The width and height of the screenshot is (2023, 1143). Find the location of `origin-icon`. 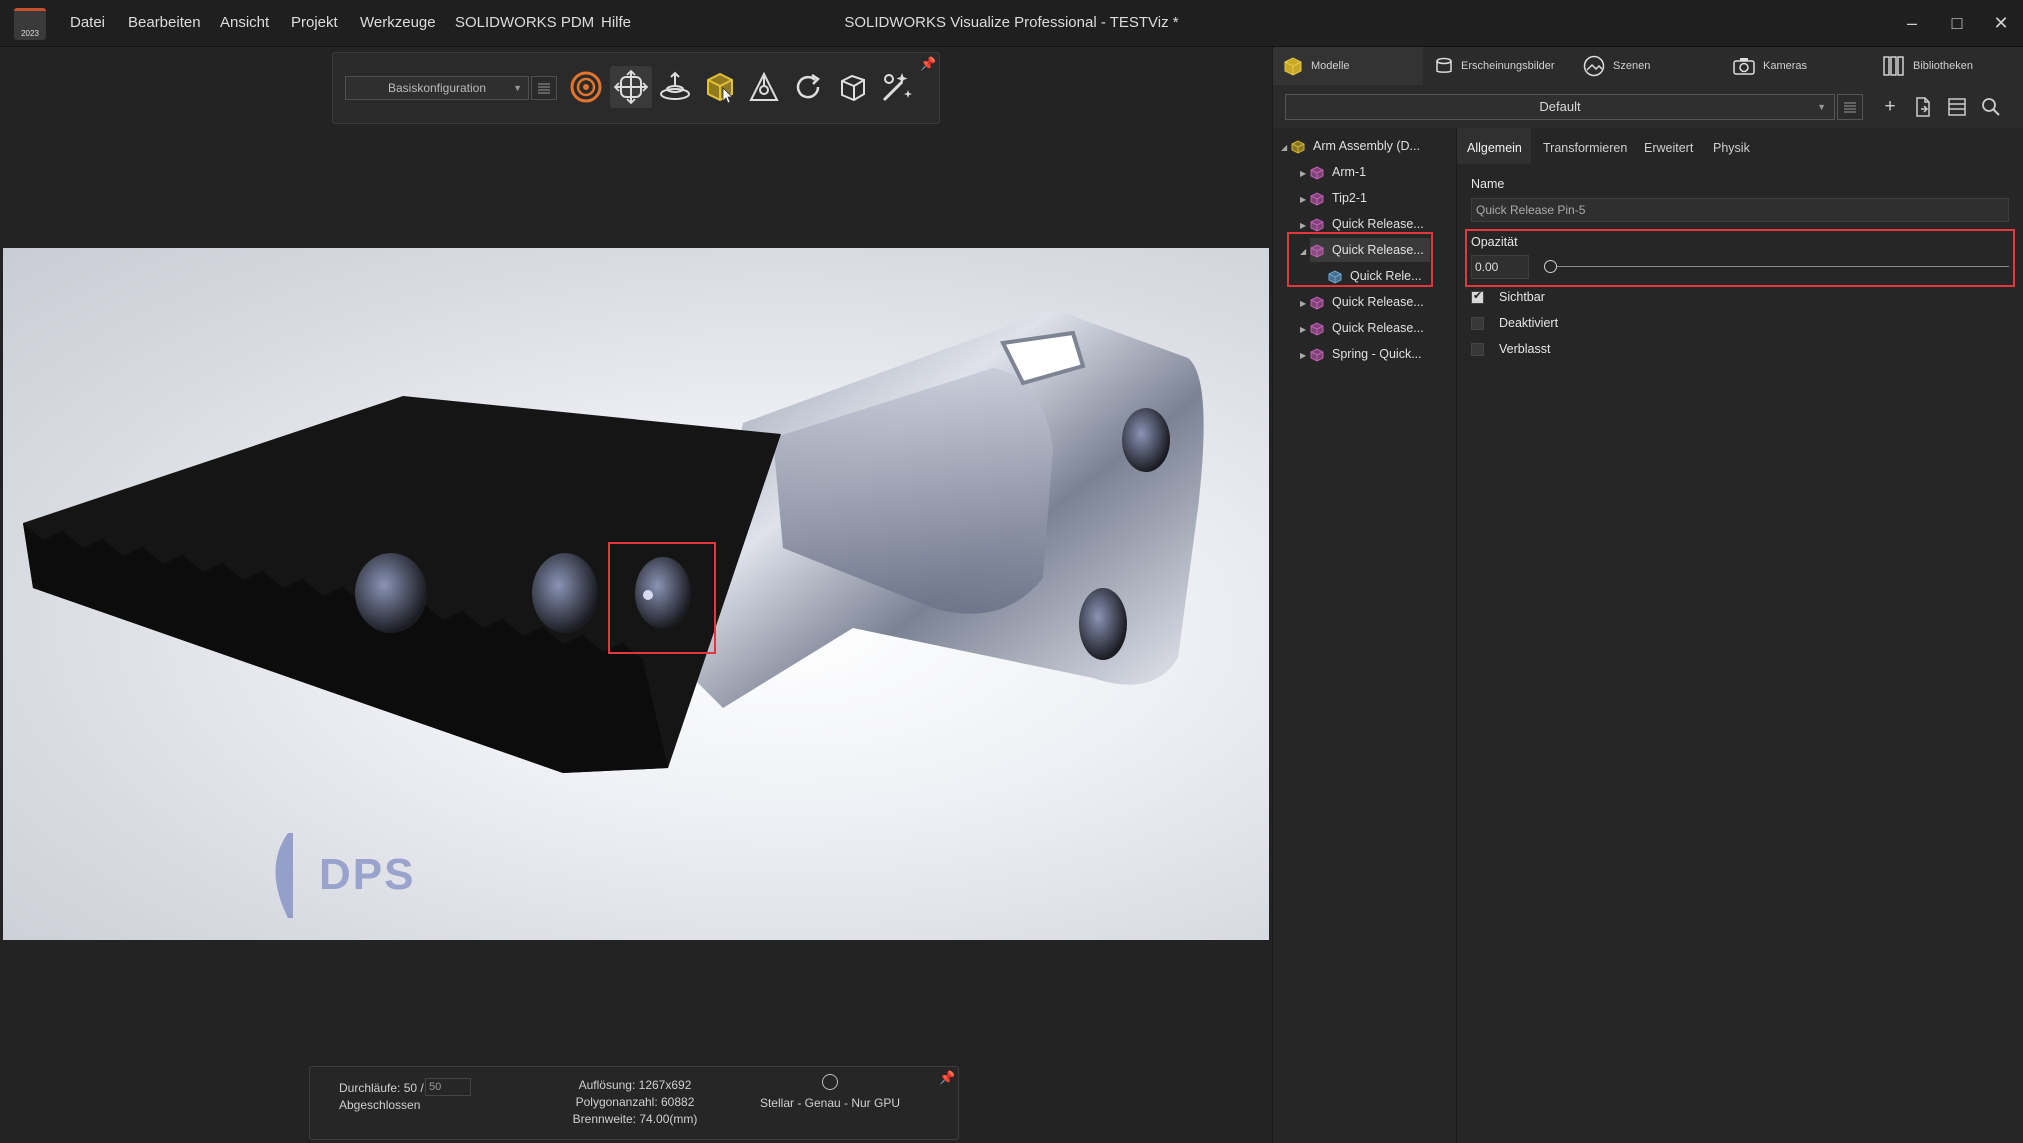

origin-icon is located at coordinates (764, 87).